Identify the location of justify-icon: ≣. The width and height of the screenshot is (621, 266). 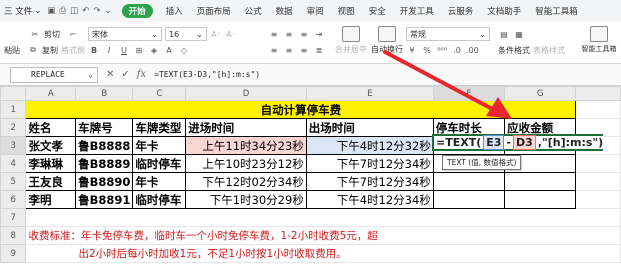
(319, 50).